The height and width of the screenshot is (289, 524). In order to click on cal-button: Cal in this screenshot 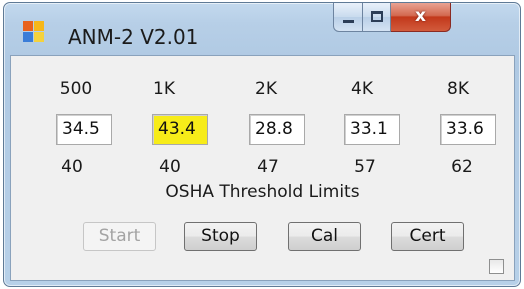, I will do `click(324, 236)`.